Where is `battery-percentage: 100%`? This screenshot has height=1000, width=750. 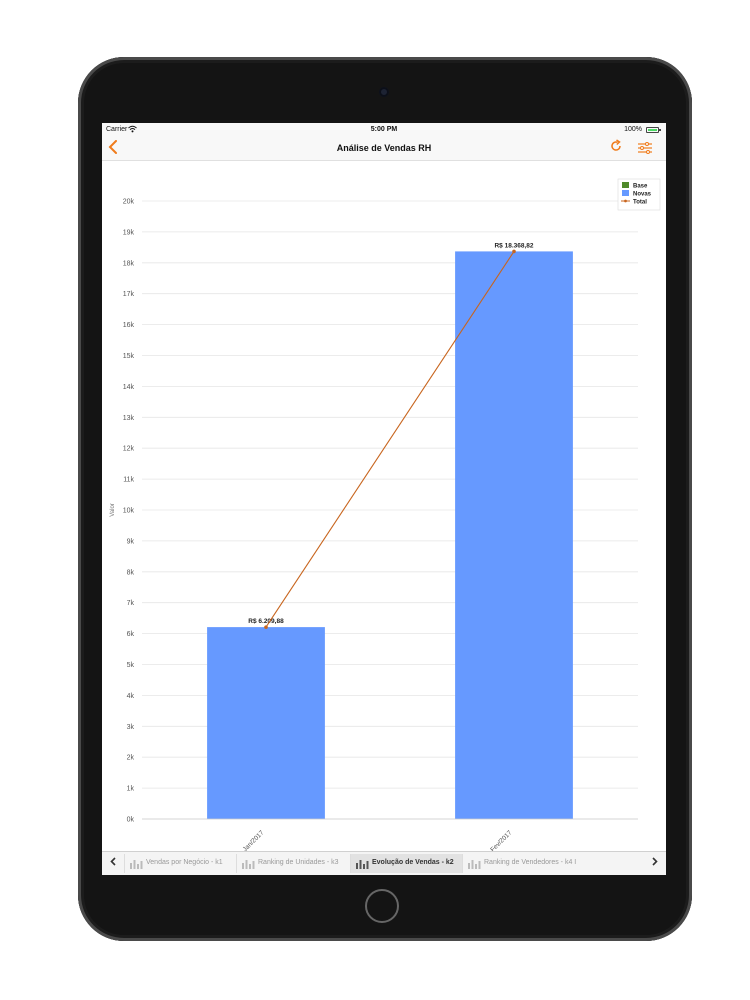 battery-percentage: 100% is located at coordinates (633, 129).